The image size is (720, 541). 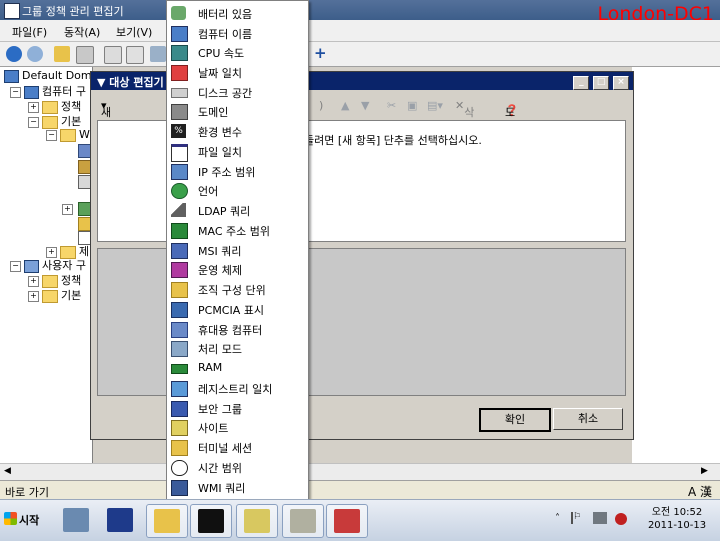 What do you see at coordinates (54, 121) in the screenshot?
I see `tree-node-preferences: − 기본` at bounding box center [54, 121].